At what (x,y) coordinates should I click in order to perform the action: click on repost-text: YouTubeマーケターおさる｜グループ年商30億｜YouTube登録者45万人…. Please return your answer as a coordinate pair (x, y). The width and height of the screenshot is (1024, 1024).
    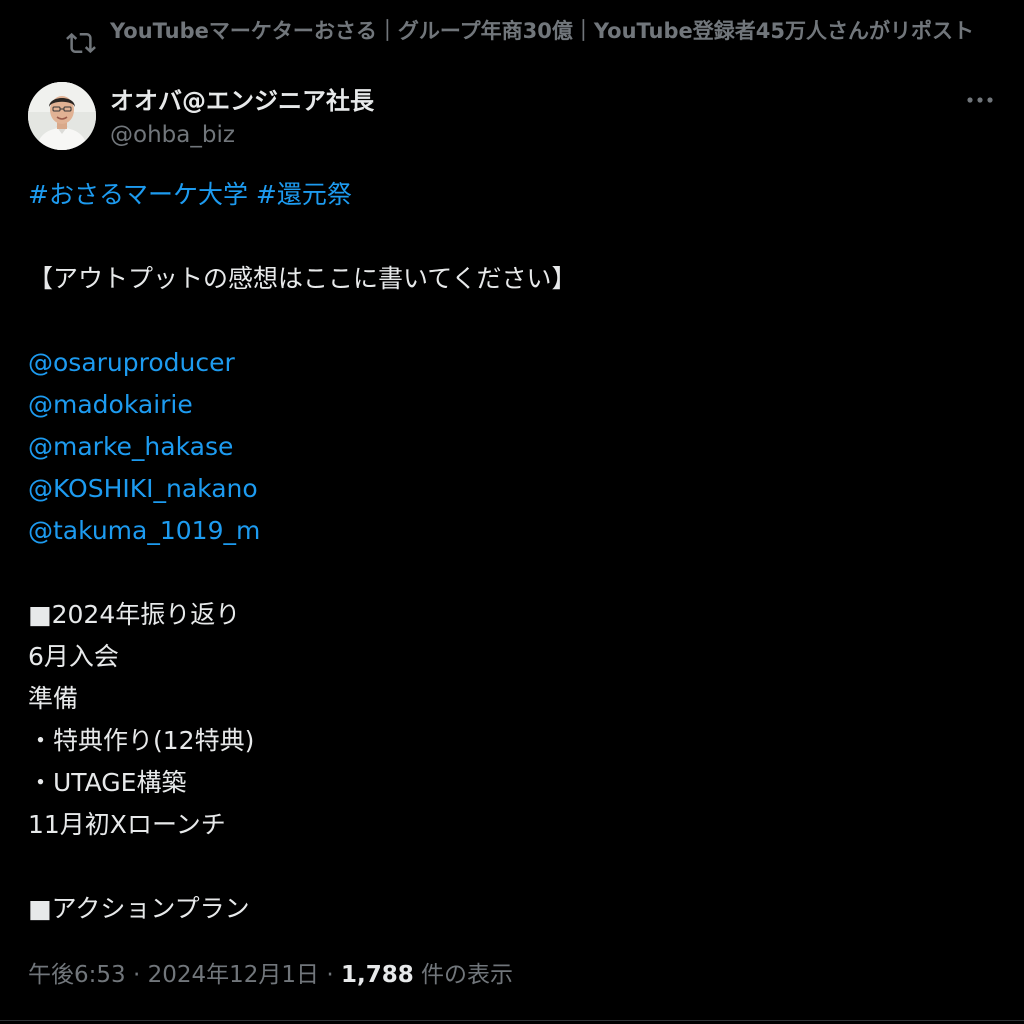
    Looking at the image, I should click on (542, 31).